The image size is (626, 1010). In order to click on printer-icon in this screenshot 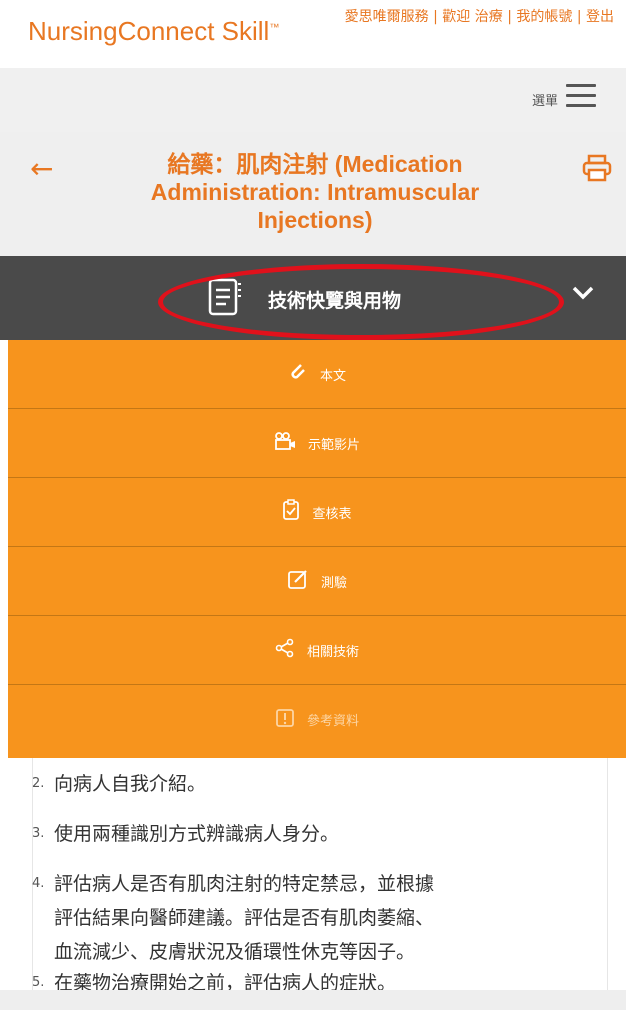, I will do `click(597, 168)`.